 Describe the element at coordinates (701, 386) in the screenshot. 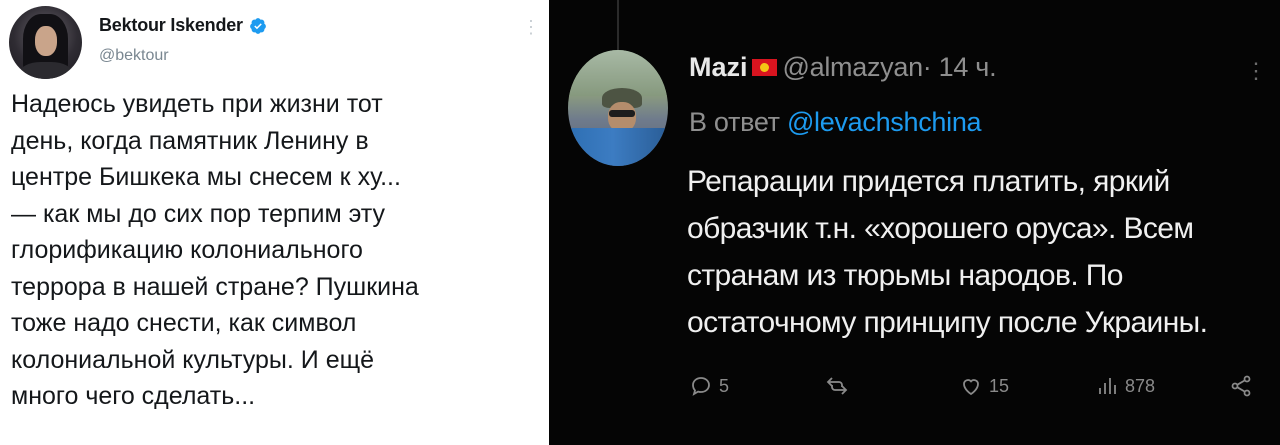

I see `reply-icon` at that location.